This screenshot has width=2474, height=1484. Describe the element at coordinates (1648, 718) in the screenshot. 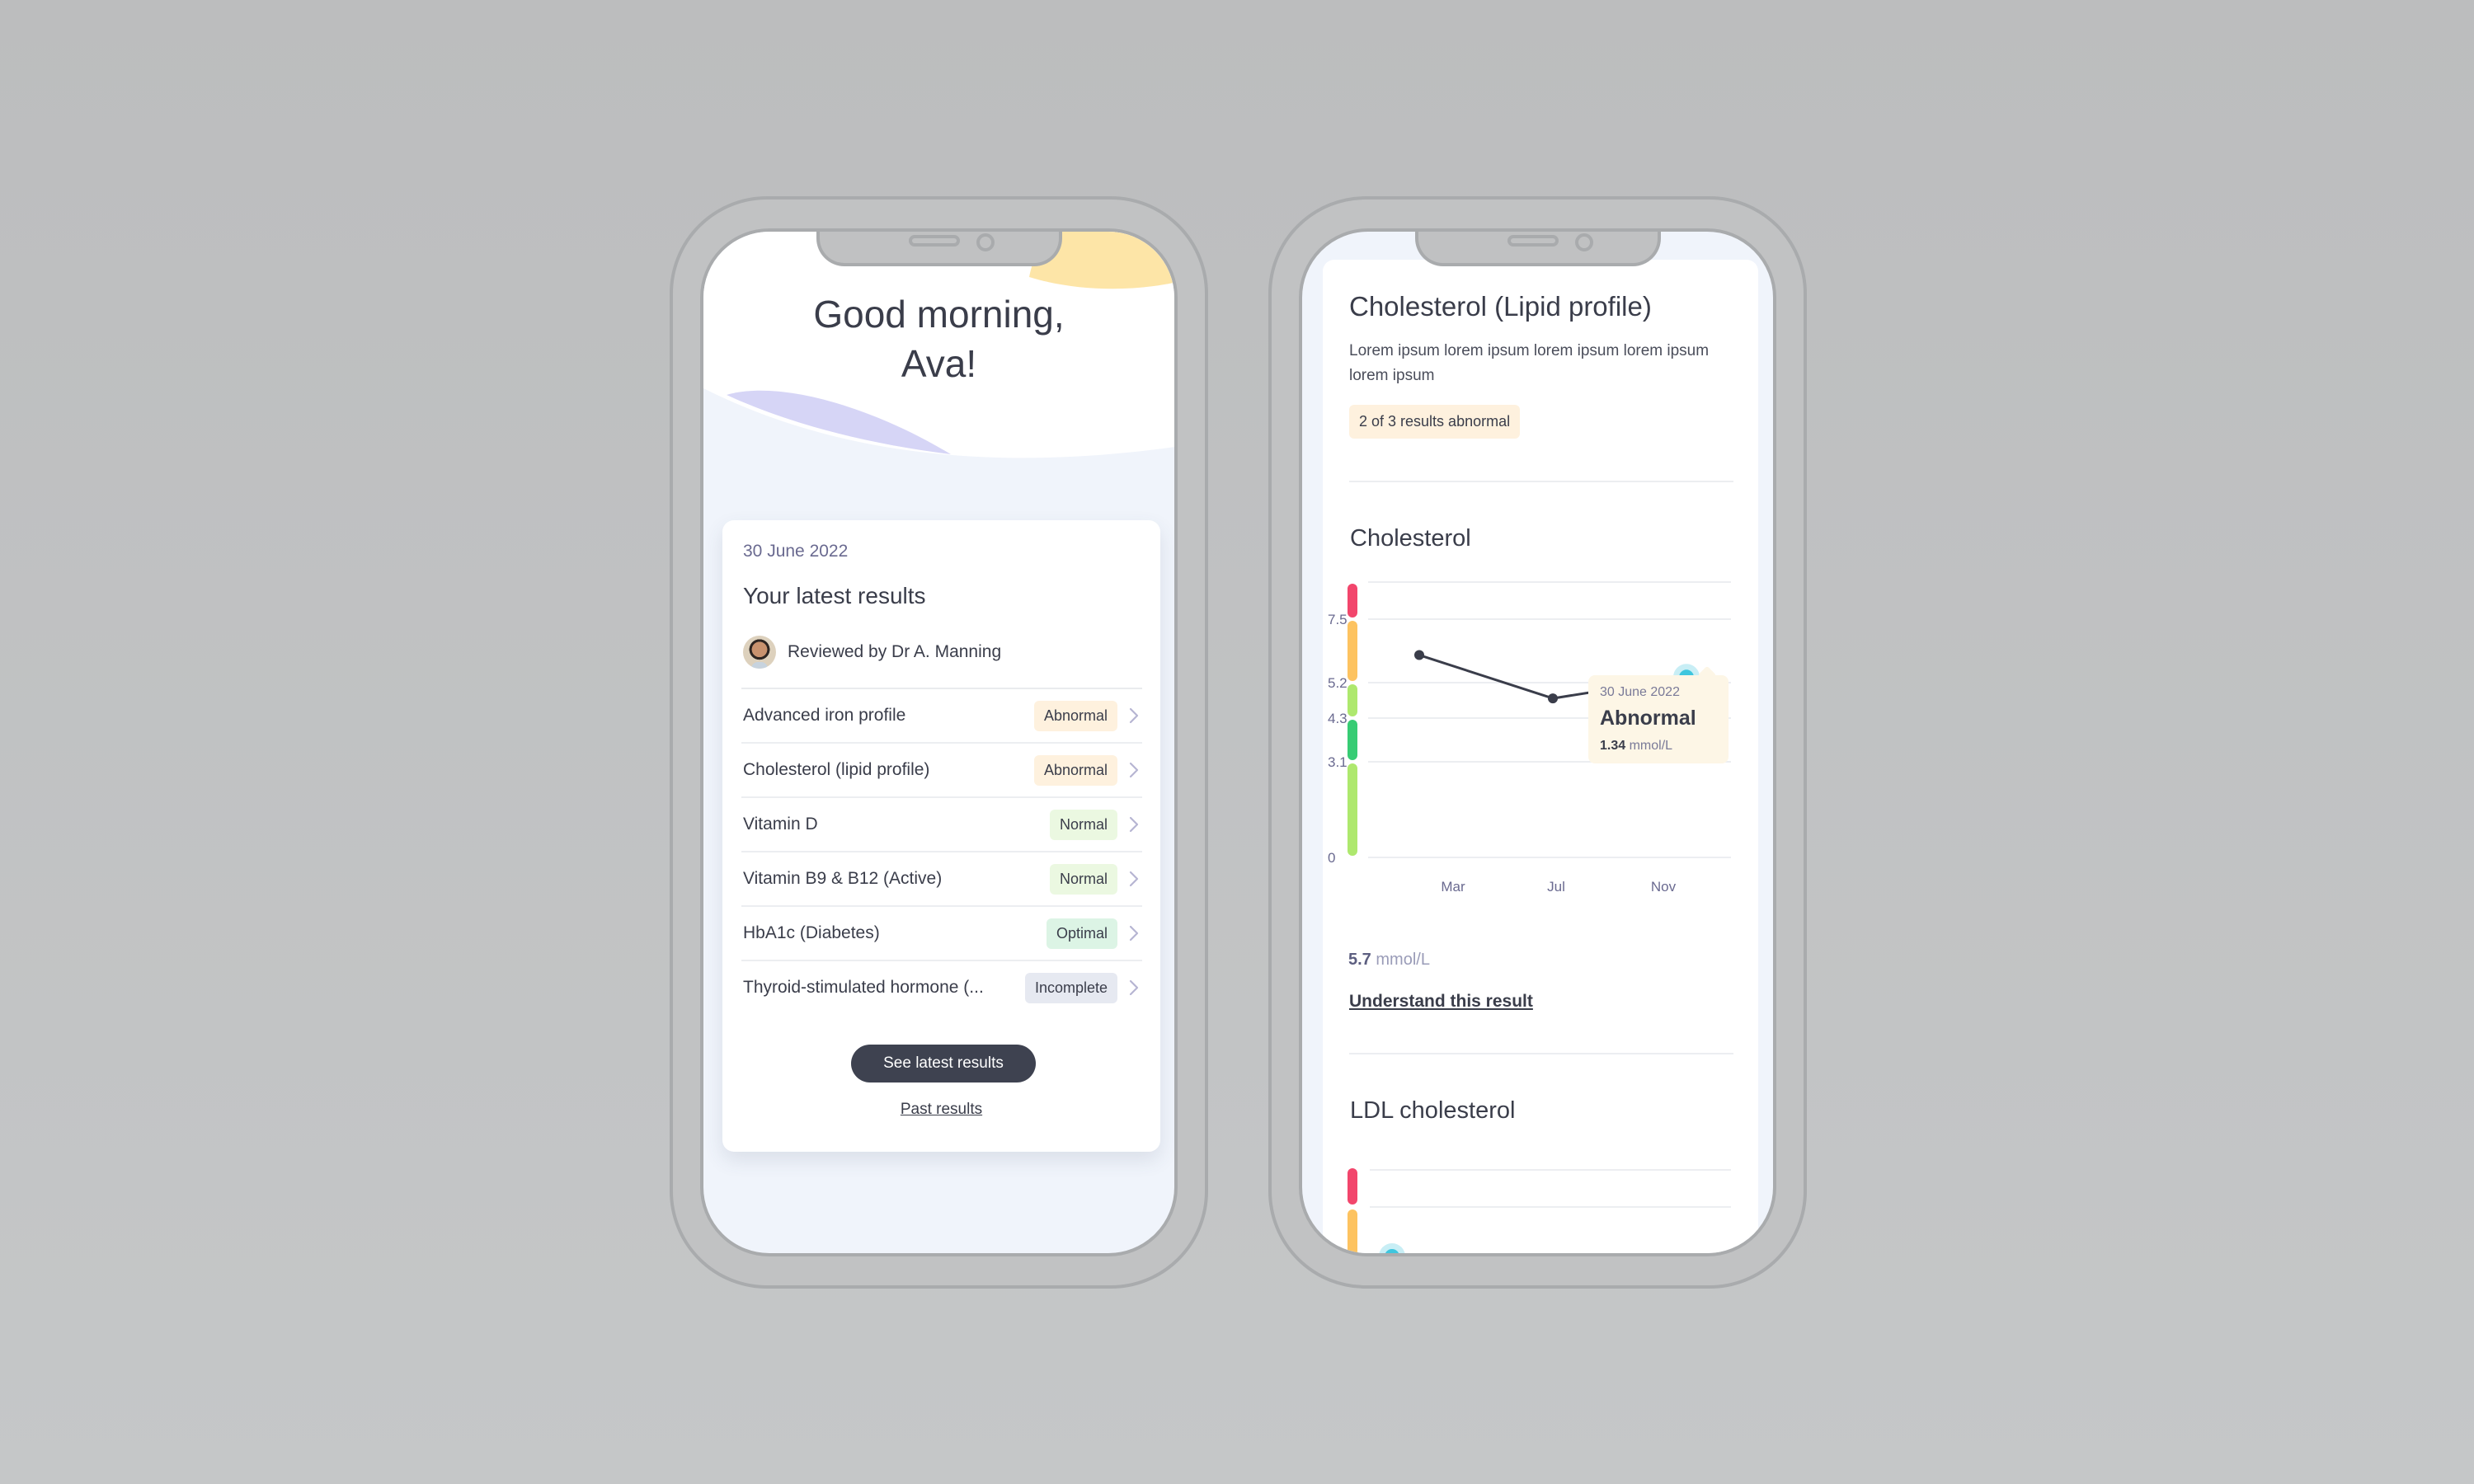

I see `tooltip-status: Abnormal` at that location.